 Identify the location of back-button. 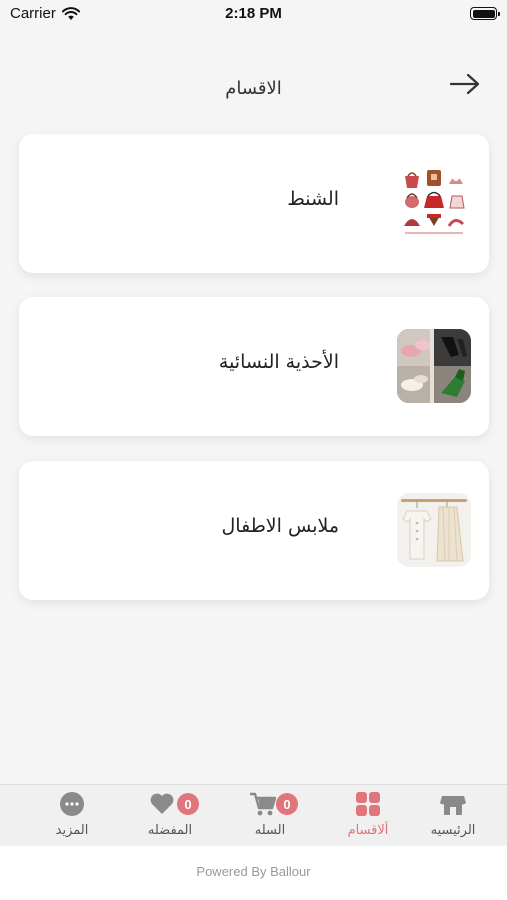
(465, 84).